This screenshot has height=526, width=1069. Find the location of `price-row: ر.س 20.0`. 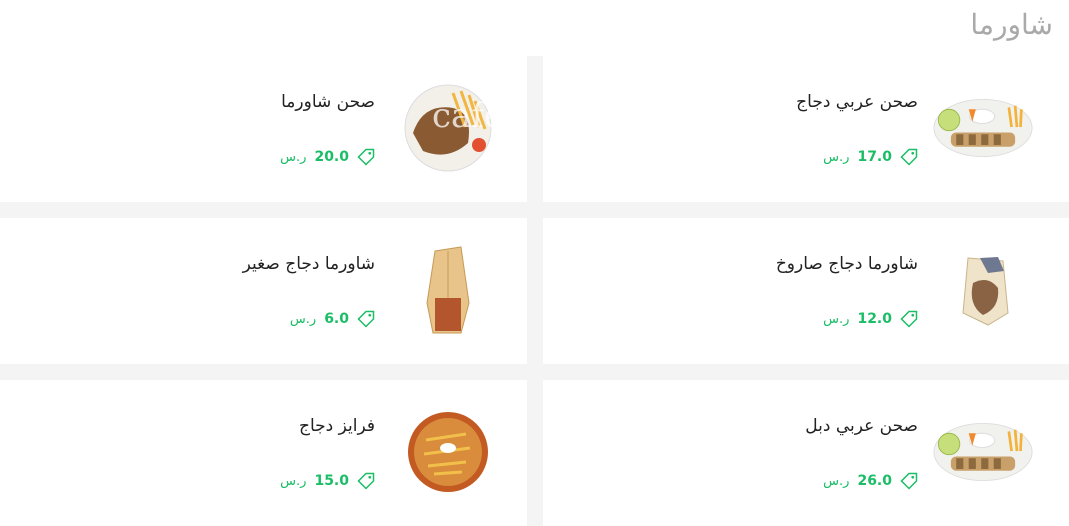

price-row: ر.س 20.0 is located at coordinates (327, 157).